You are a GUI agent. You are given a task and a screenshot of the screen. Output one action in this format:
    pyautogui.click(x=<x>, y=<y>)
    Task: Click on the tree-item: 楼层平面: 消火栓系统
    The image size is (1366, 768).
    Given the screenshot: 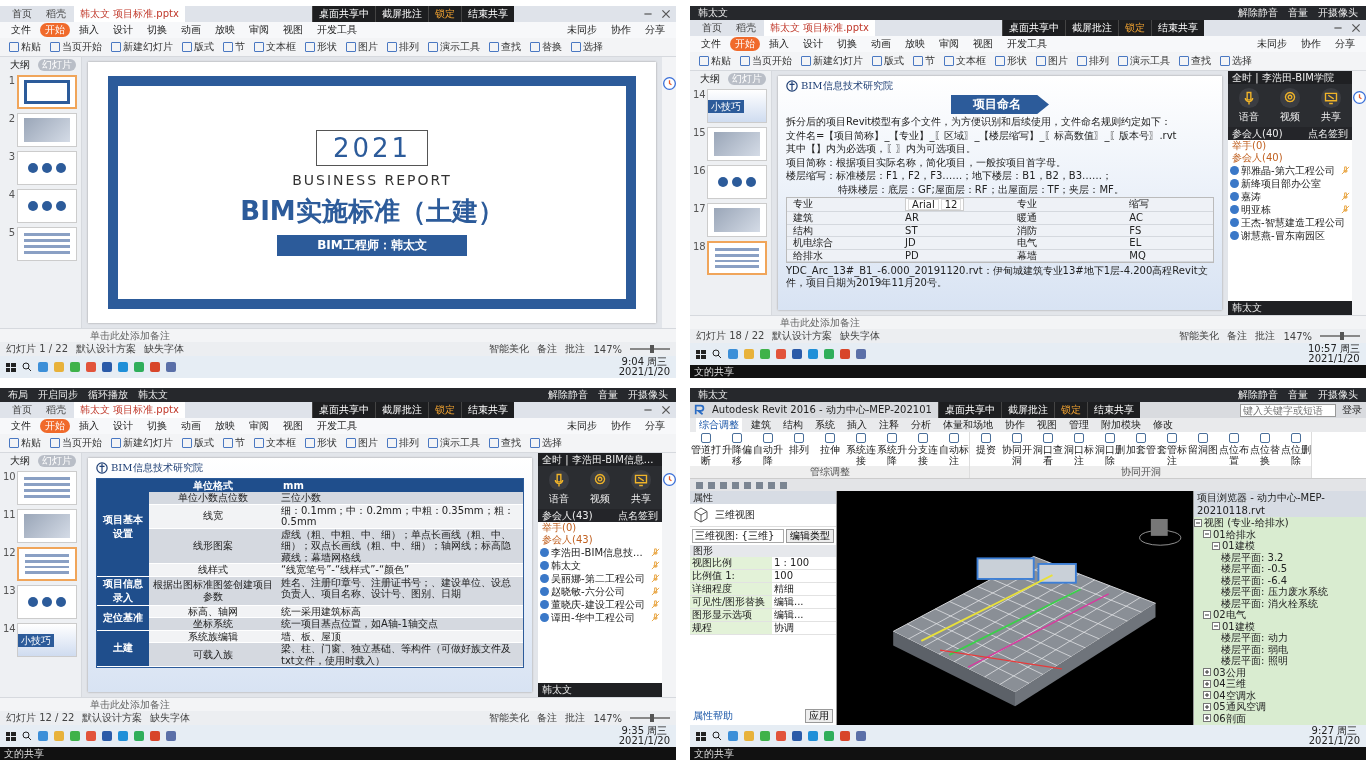 What is the action you would take?
    pyautogui.click(x=1269, y=603)
    